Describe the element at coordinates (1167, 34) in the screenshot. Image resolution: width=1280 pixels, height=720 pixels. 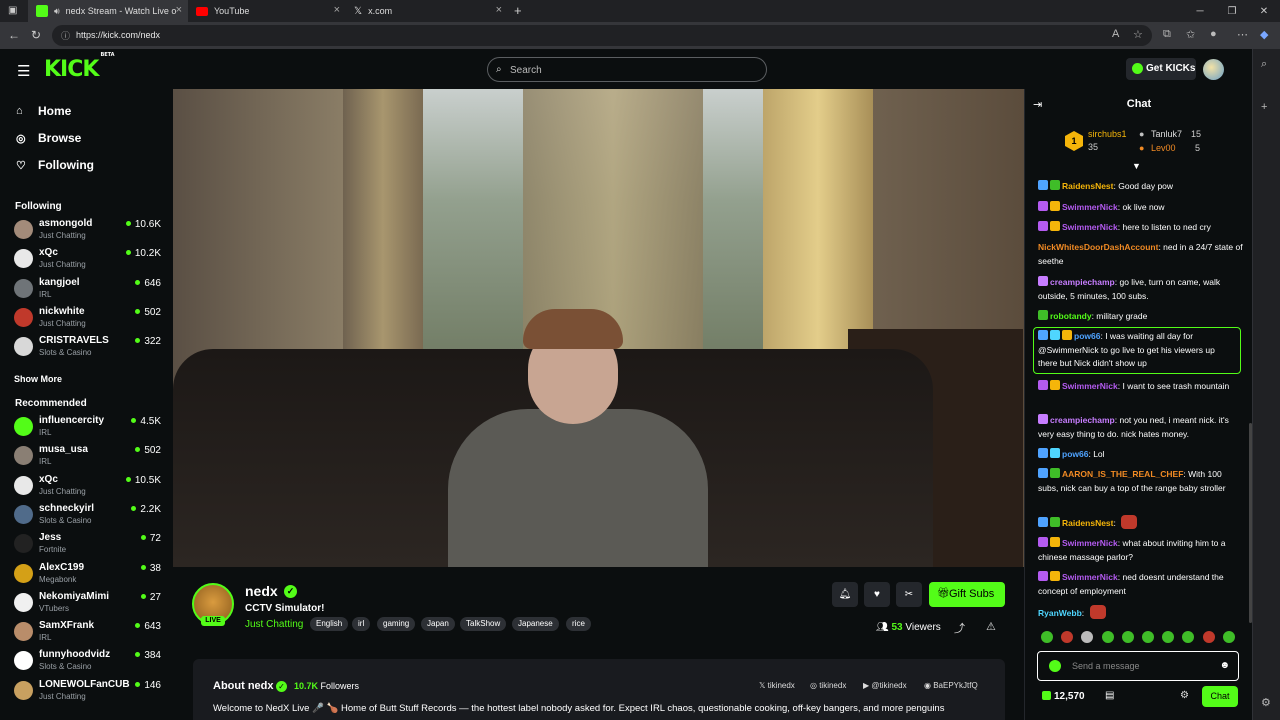
I see `extensions-icon: ⧉` at that location.